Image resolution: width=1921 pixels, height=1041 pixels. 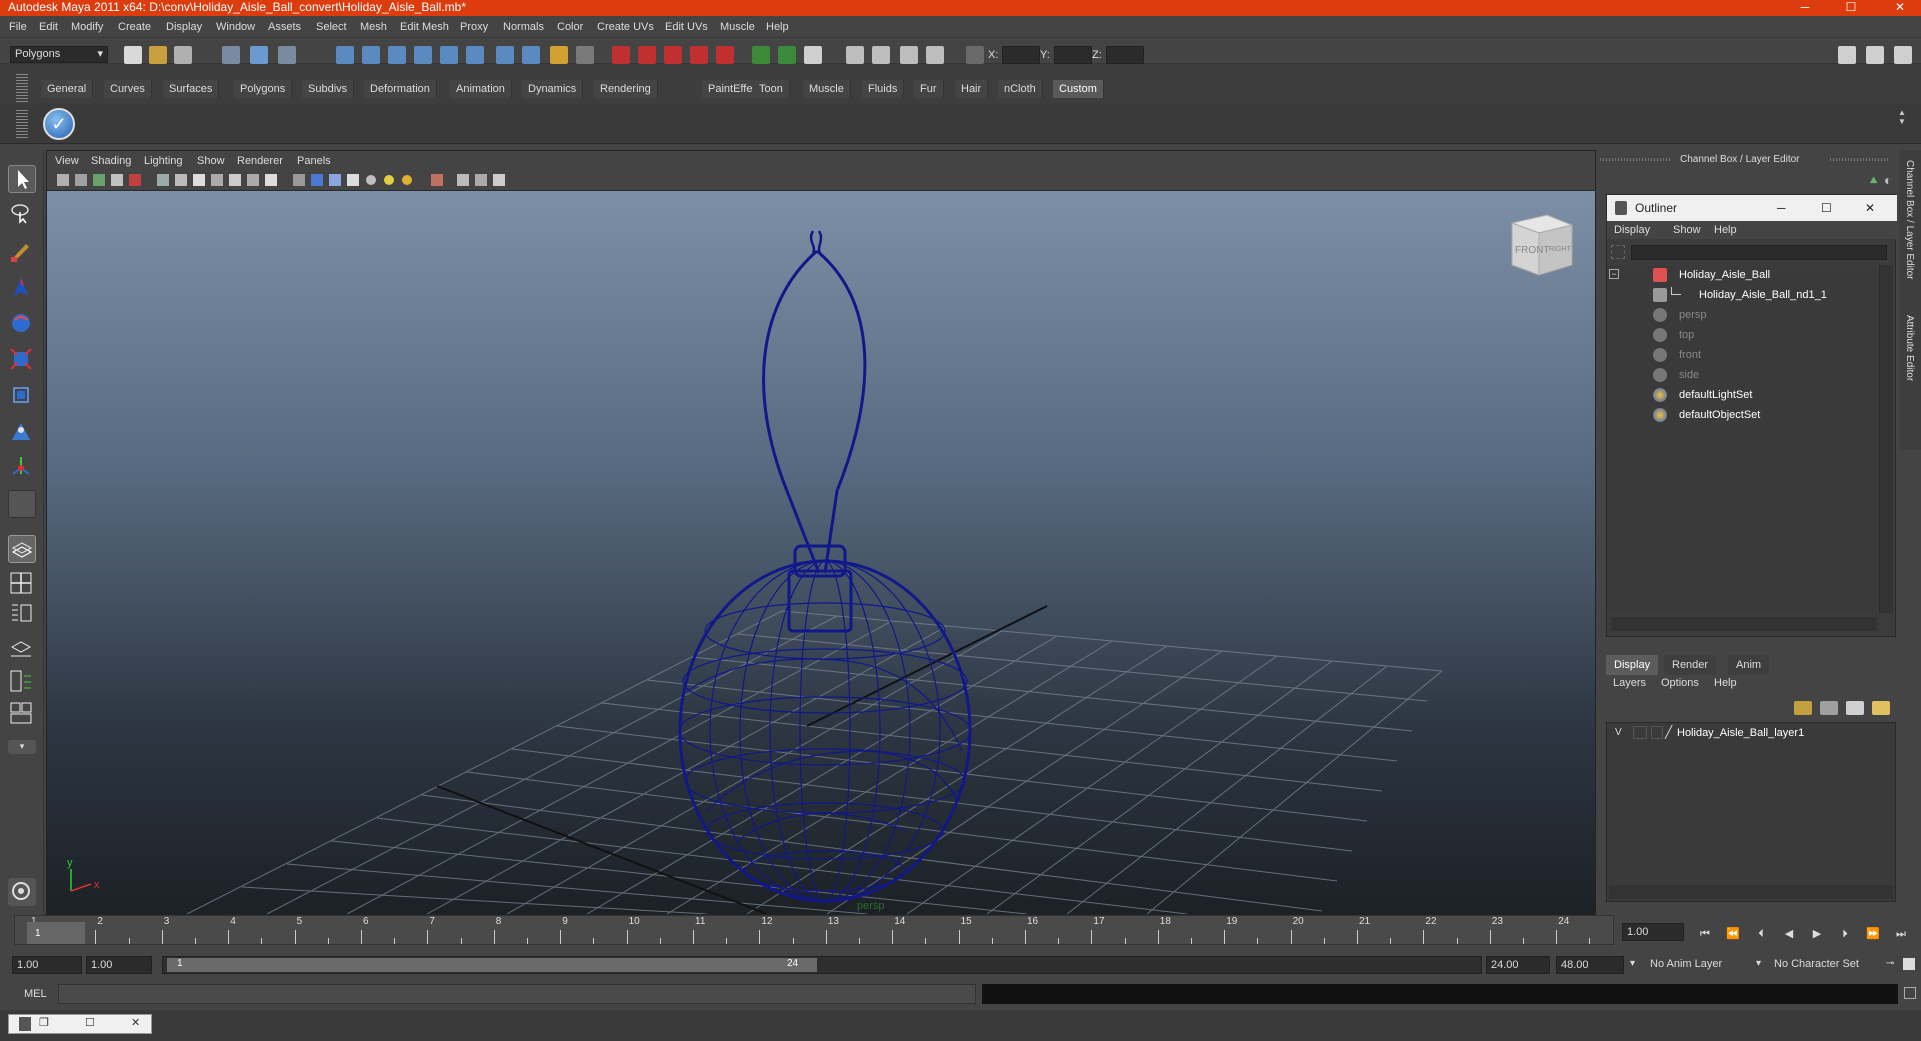 What do you see at coordinates (48, 27) in the screenshot?
I see `menu-edit: Edit` at bounding box center [48, 27].